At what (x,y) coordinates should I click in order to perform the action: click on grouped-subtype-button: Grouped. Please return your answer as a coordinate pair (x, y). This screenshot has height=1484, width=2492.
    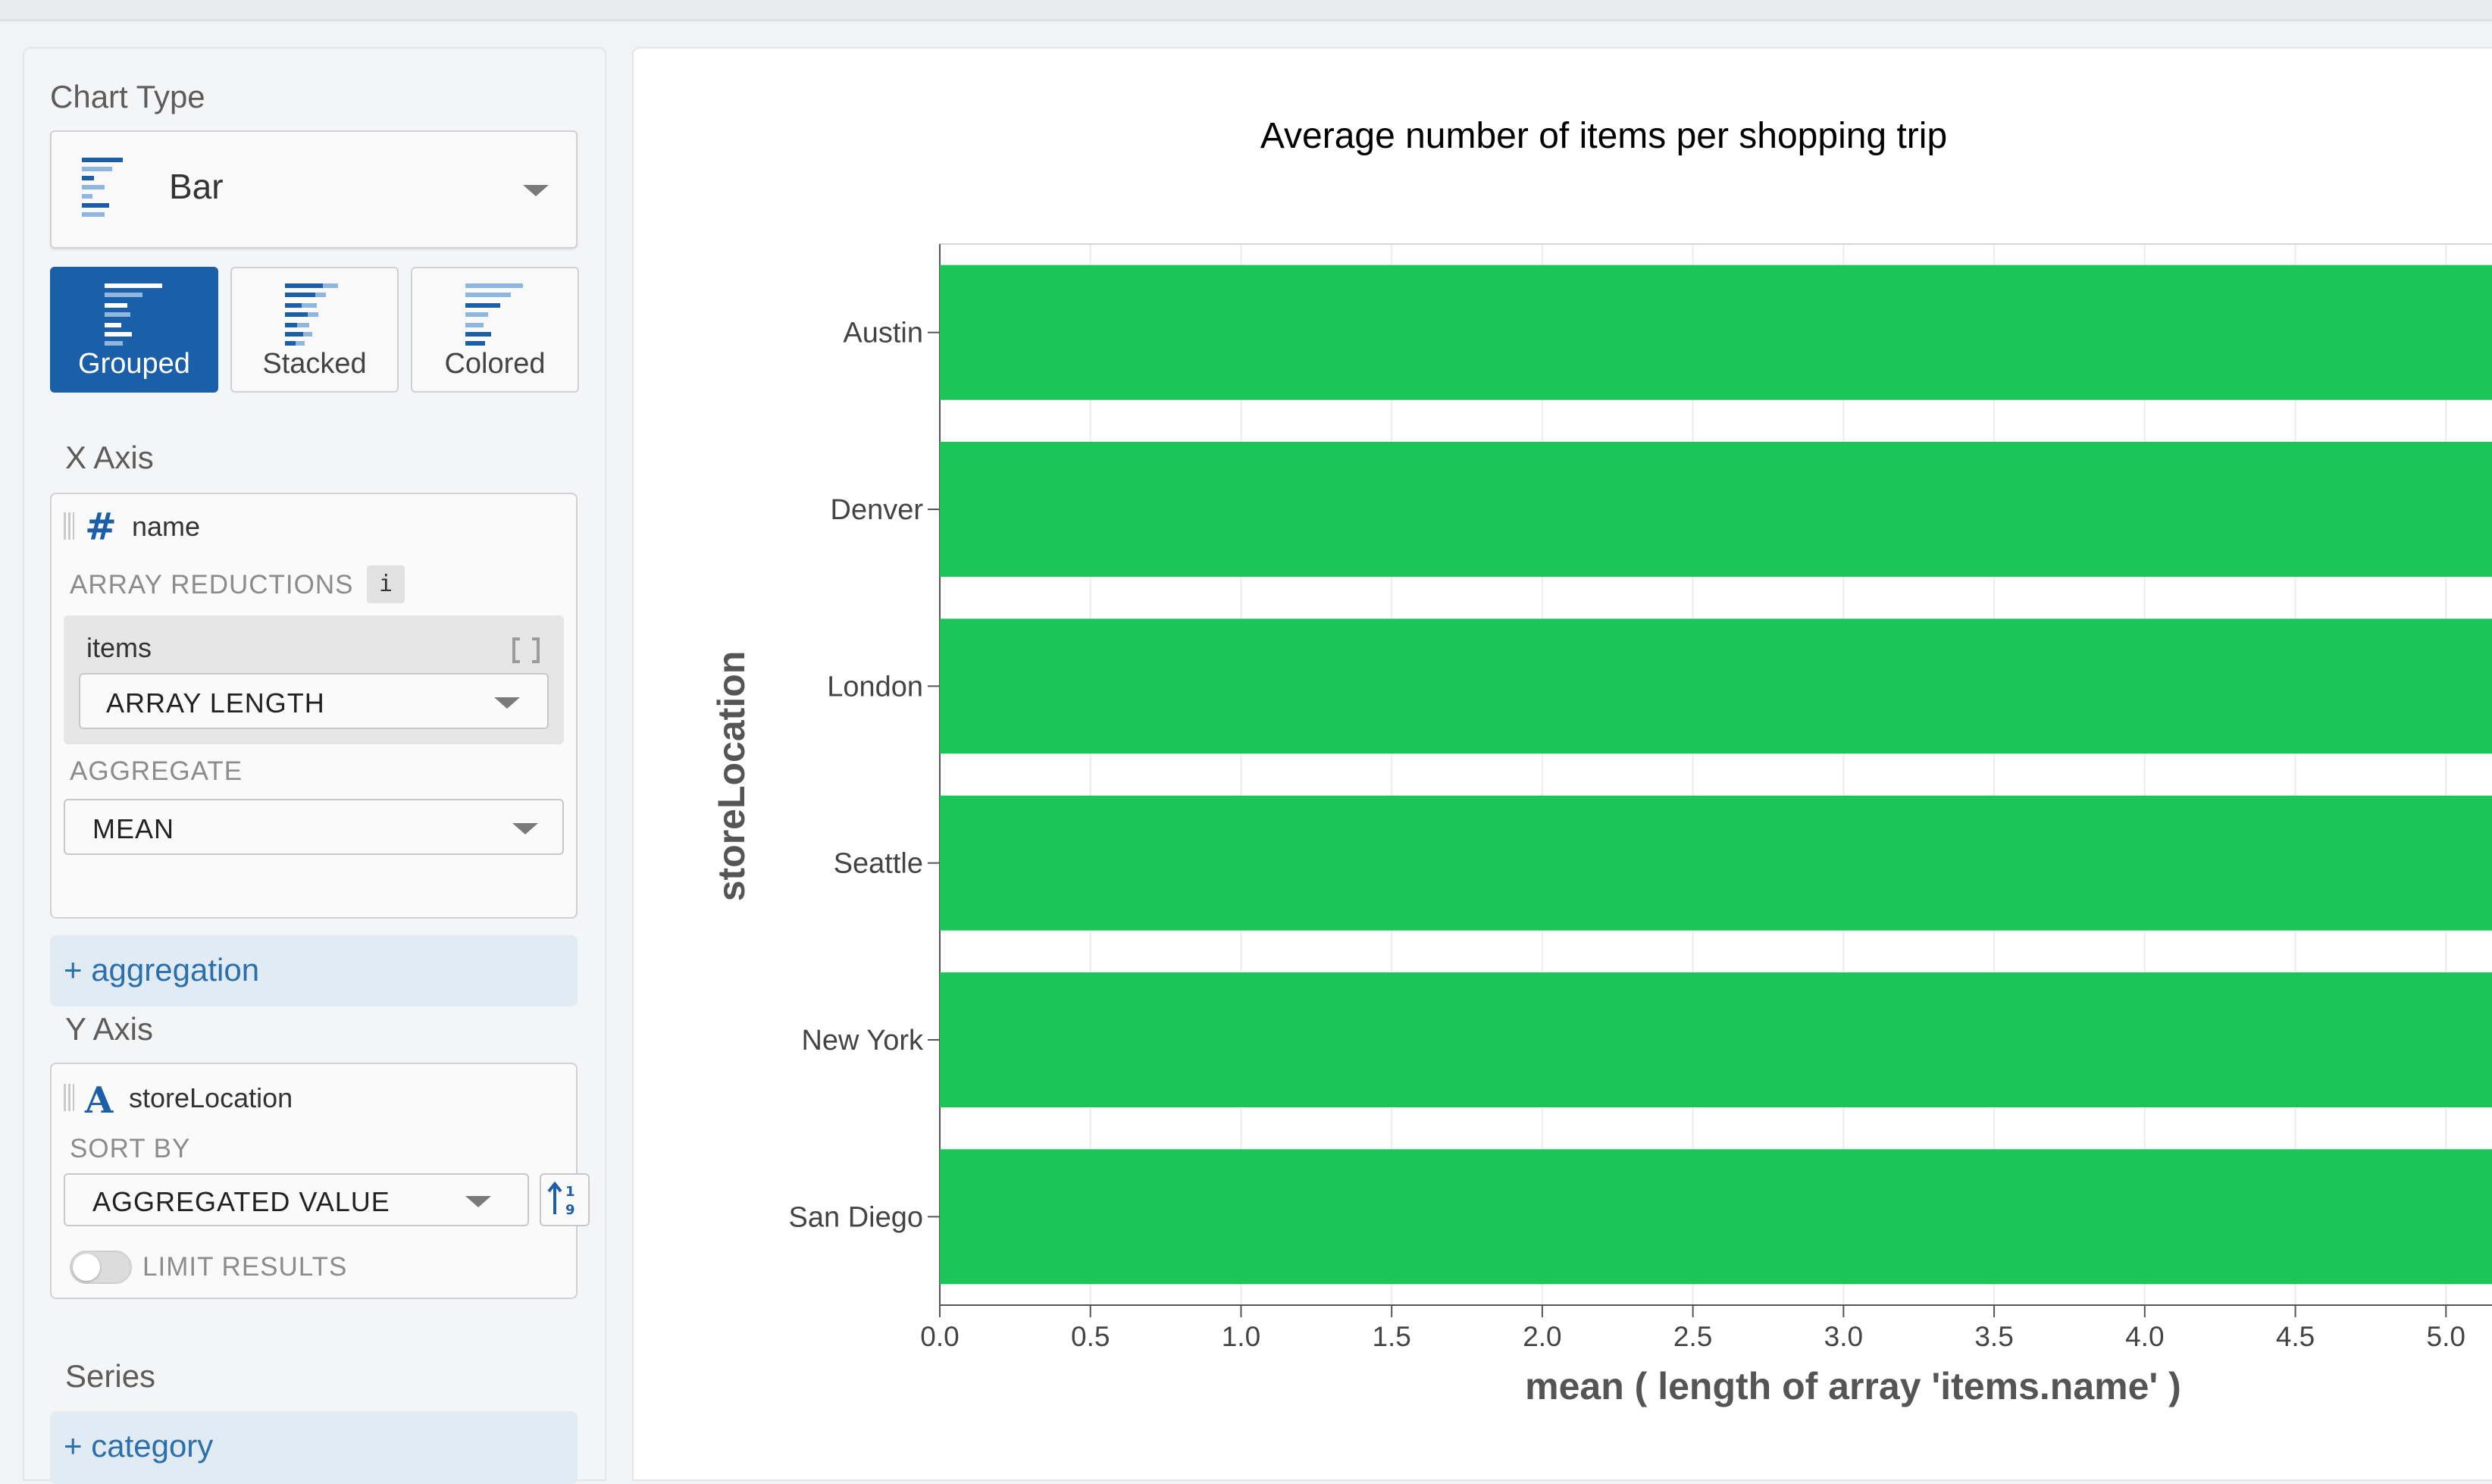
    Looking at the image, I should click on (134, 330).